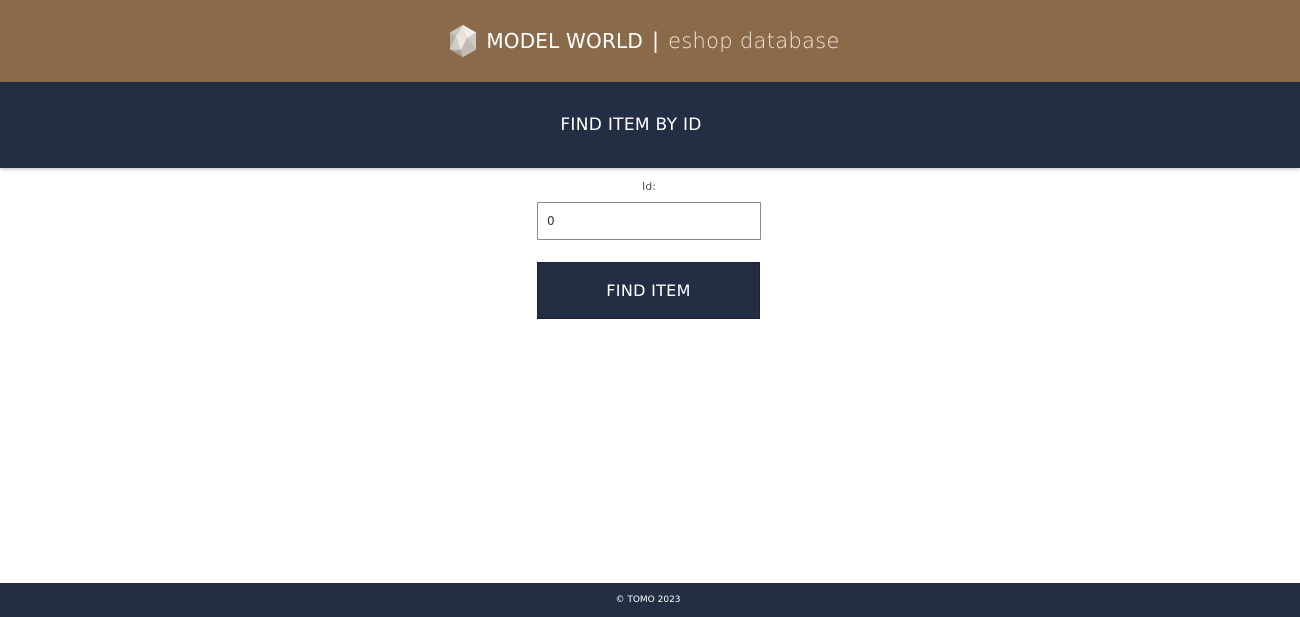 Image resolution: width=1300 pixels, height=617 pixels. Describe the element at coordinates (631, 125) in the screenshot. I see `page-title: FIND ITEM BY ID` at that location.